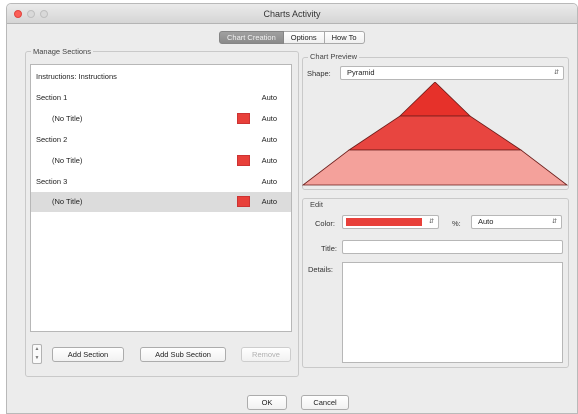 This screenshot has height=414, width=578. I want to click on color-picker: ⇵, so click(390, 222).